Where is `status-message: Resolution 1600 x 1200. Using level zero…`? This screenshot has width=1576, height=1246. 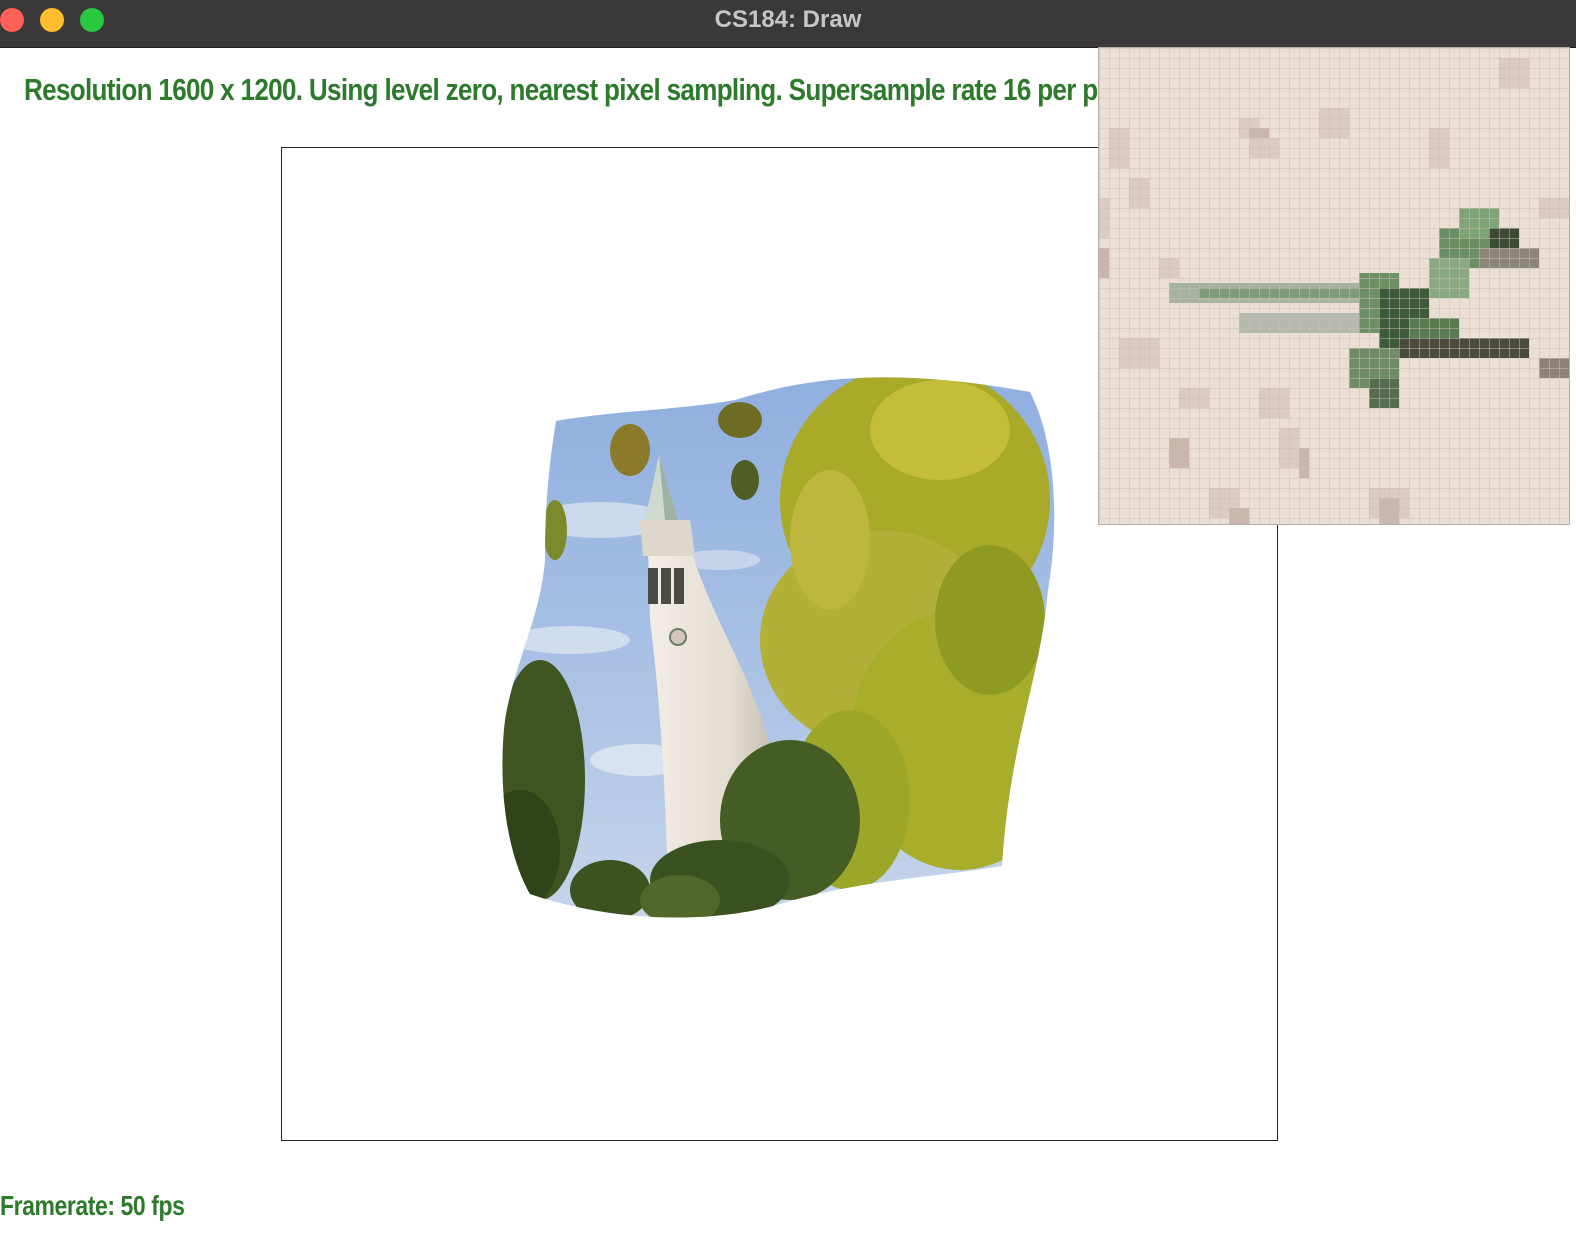
status-message: Resolution 1600 x 1200. Using level zero… is located at coordinates (584, 89).